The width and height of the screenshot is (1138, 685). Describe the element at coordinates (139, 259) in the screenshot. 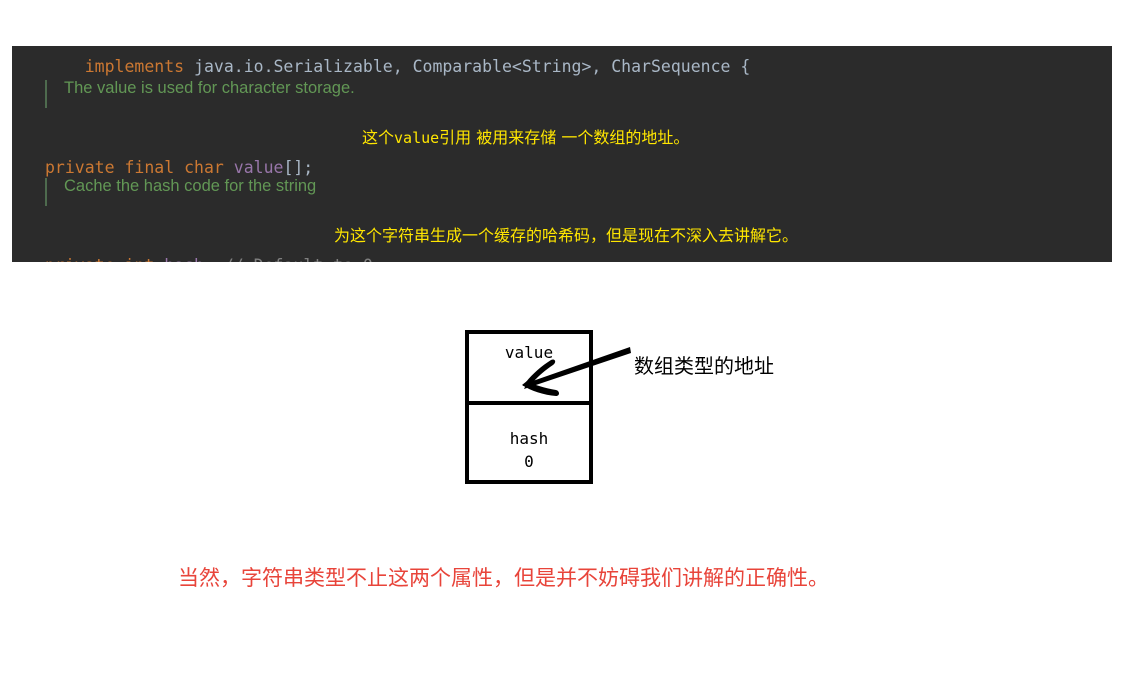

I see `hash-type: int` at that location.